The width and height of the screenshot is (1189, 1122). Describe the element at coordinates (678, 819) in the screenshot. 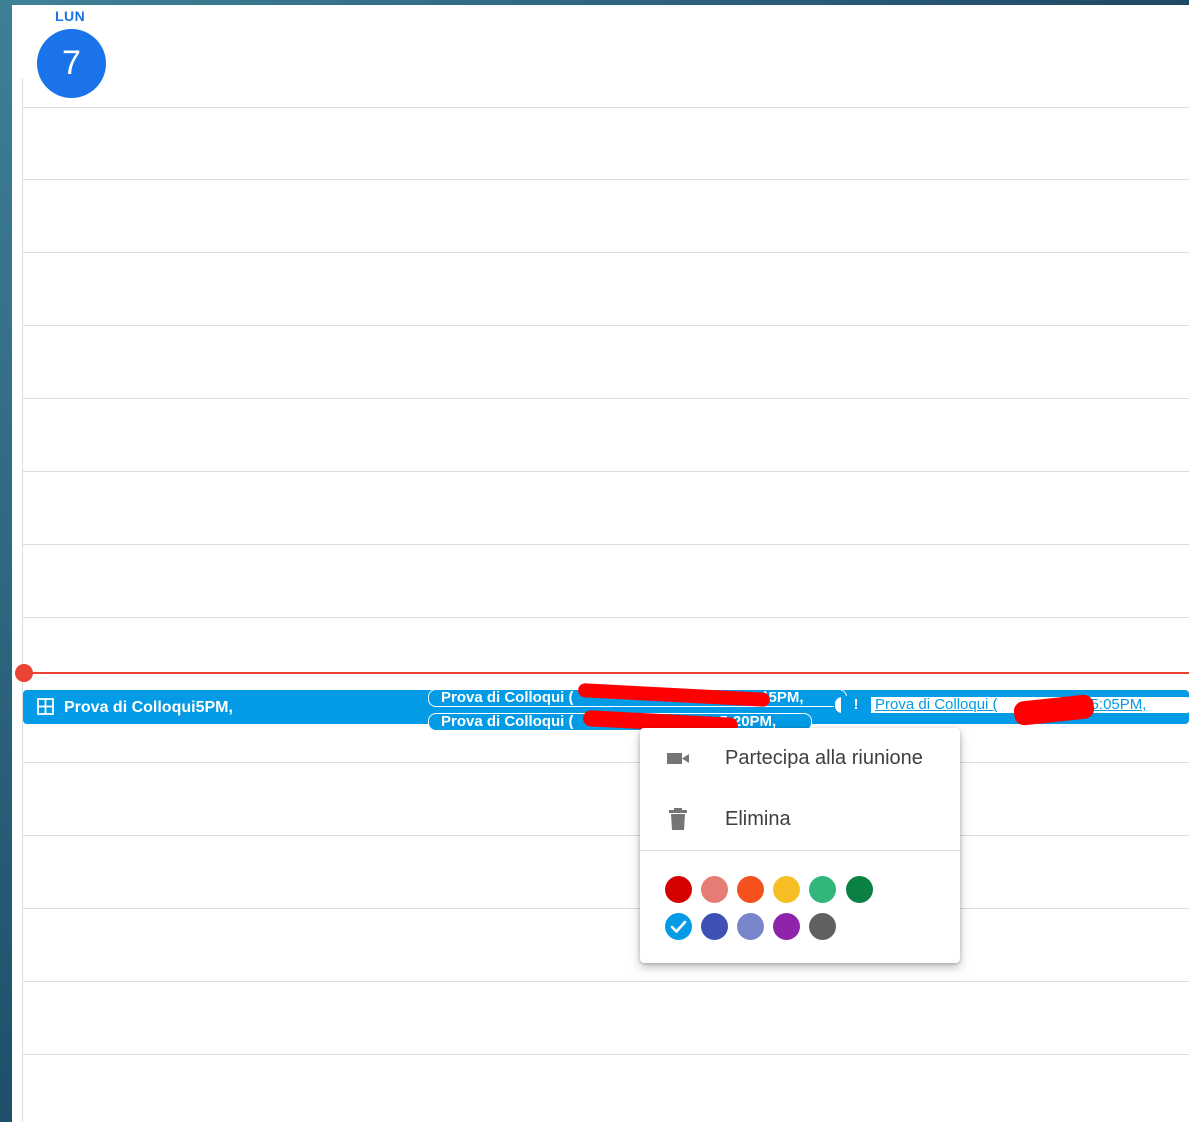

I see `trash-icon` at that location.